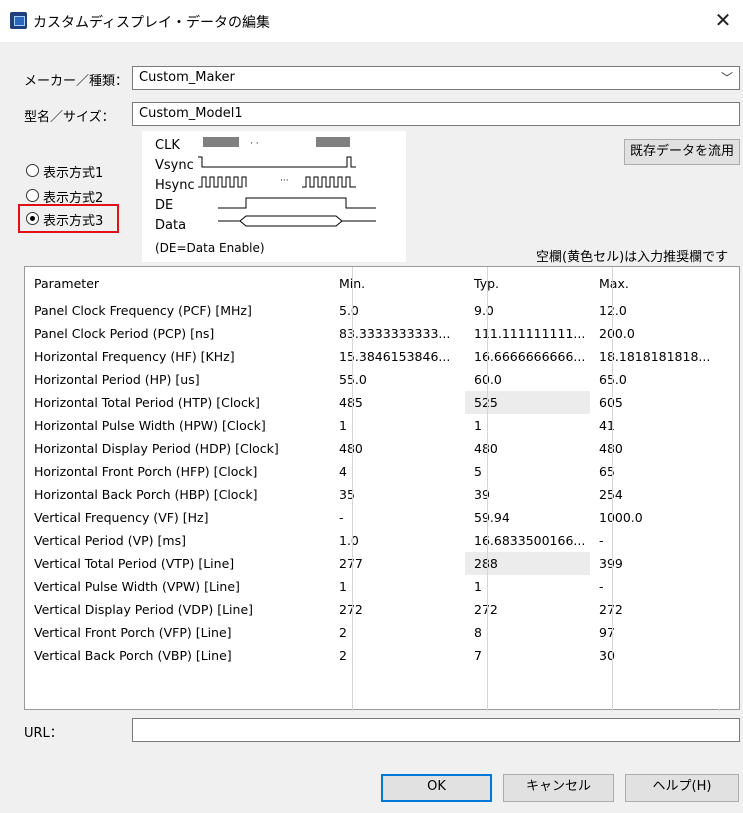  I want to click on cell-max: 605, so click(654, 402).